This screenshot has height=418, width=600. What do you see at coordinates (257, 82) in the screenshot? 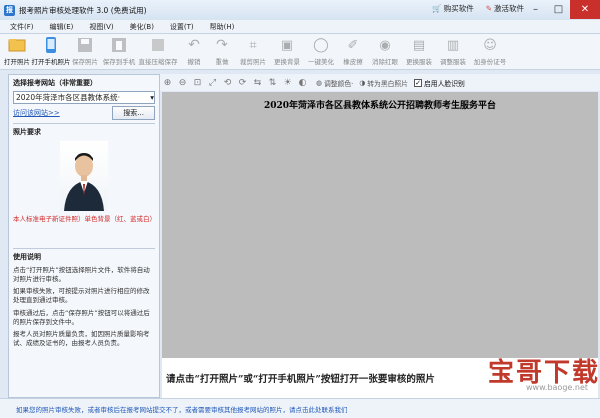
I see `flip-horizontal-icon: ⇆` at bounding box center [257, 82].